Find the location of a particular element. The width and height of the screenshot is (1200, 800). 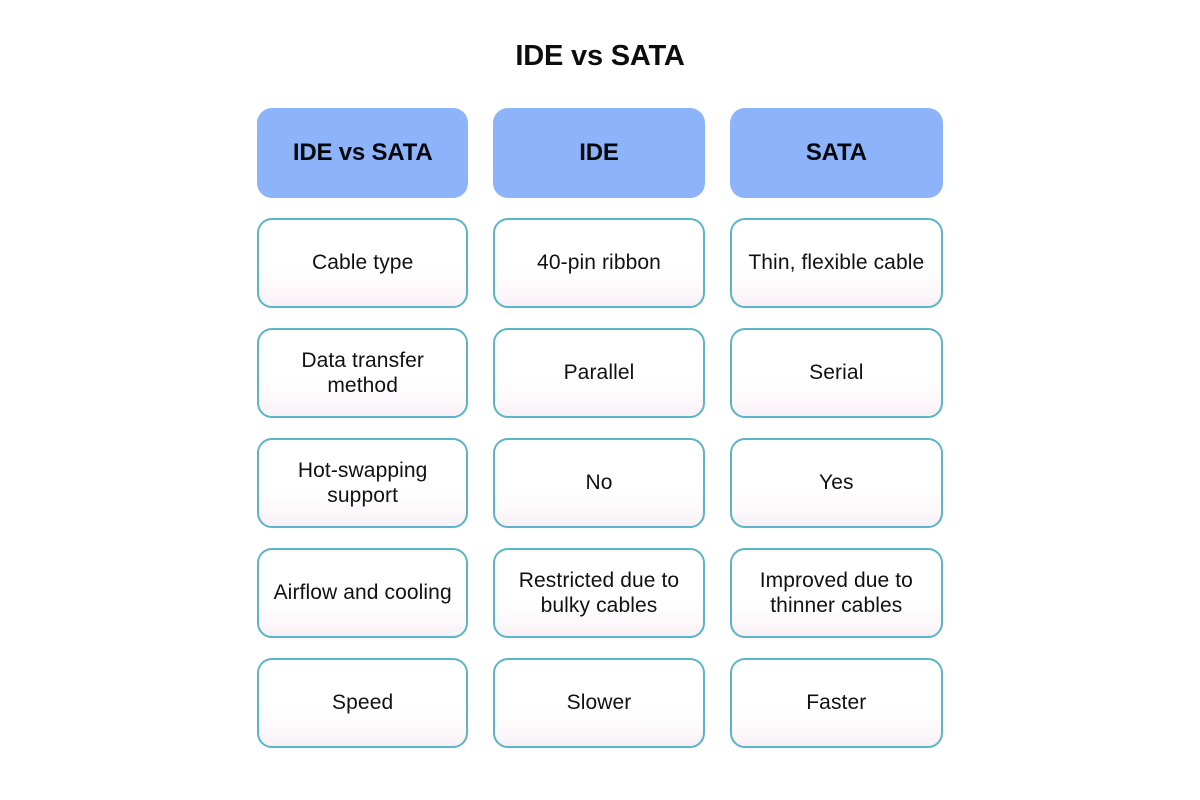

cell-feature: Cable type is located at coordinates (363, 263).